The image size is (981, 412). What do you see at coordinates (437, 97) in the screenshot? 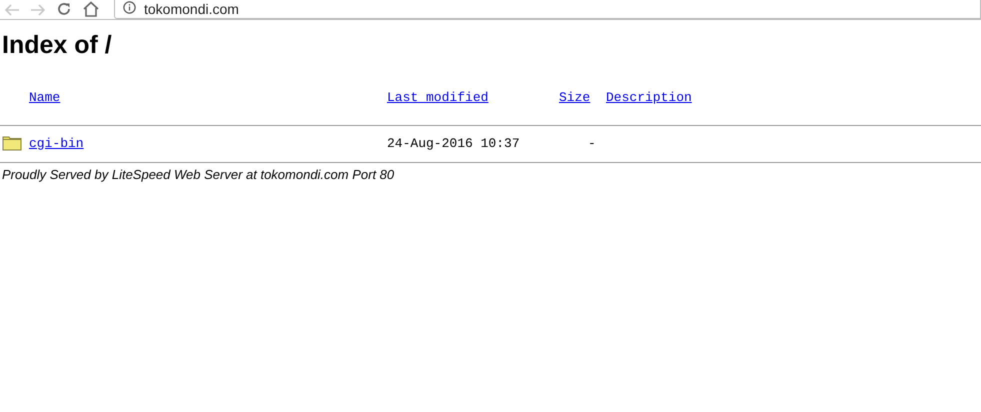
I see `column-header-link: Last modified` at bounding box center [437, 97].